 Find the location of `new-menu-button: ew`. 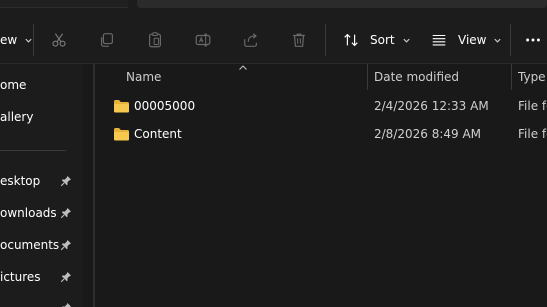

new-menu-button: ew is located at coordinates (16, 40).